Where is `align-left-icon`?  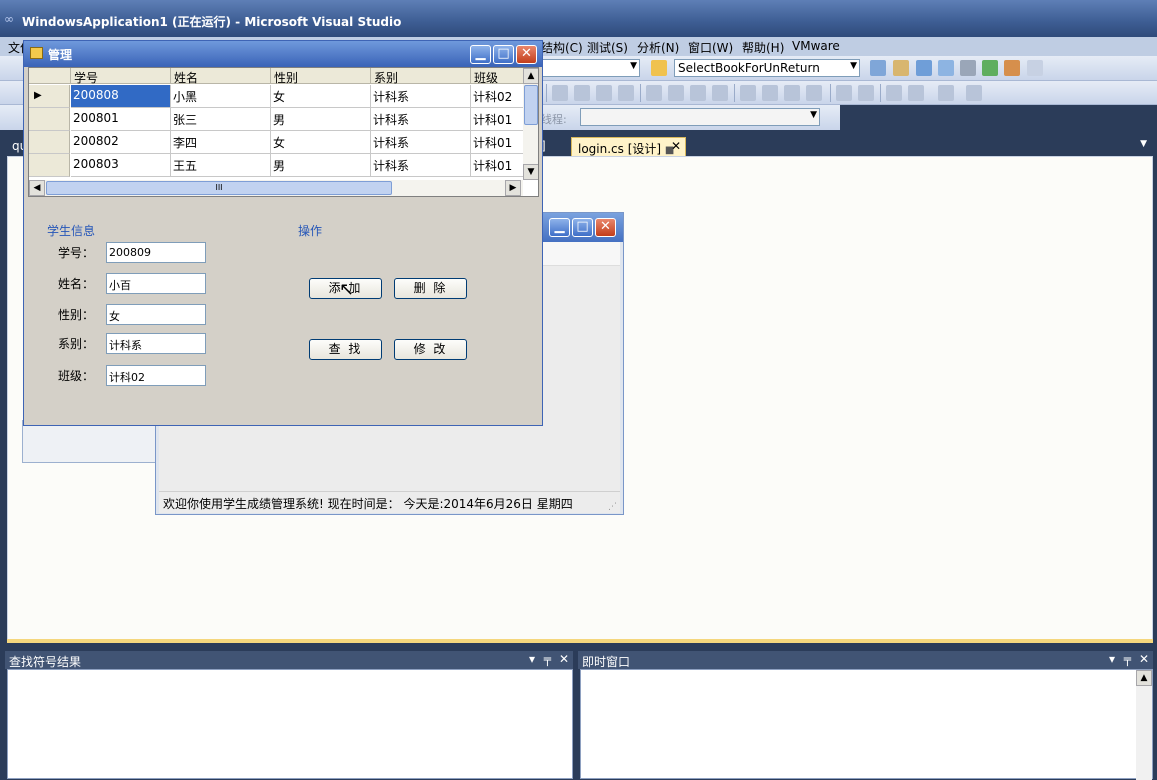
align-left-icon is located at coordinates (560, 93).